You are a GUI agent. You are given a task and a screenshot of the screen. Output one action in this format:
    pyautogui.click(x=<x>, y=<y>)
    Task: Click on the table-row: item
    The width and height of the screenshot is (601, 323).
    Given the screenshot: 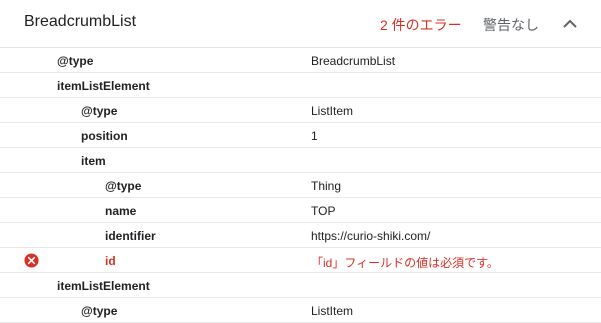 What is the action you would take?
    pyautogui.click(x=300, y=160)
    